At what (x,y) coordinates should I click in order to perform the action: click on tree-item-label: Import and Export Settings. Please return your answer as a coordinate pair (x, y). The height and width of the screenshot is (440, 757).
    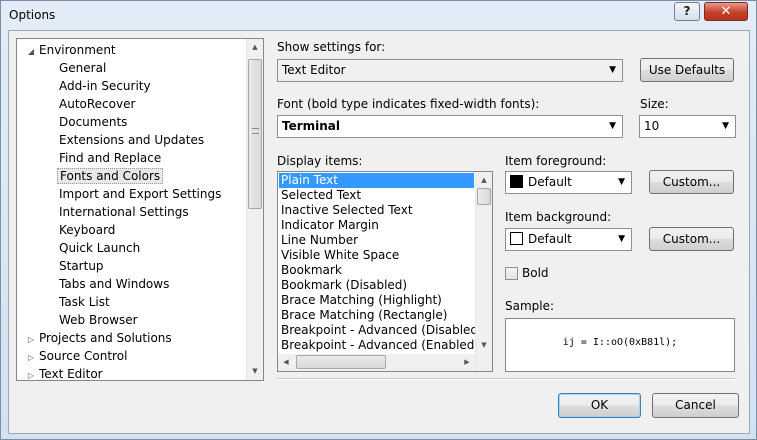
    Looking at the image, I should click on (140, 194).